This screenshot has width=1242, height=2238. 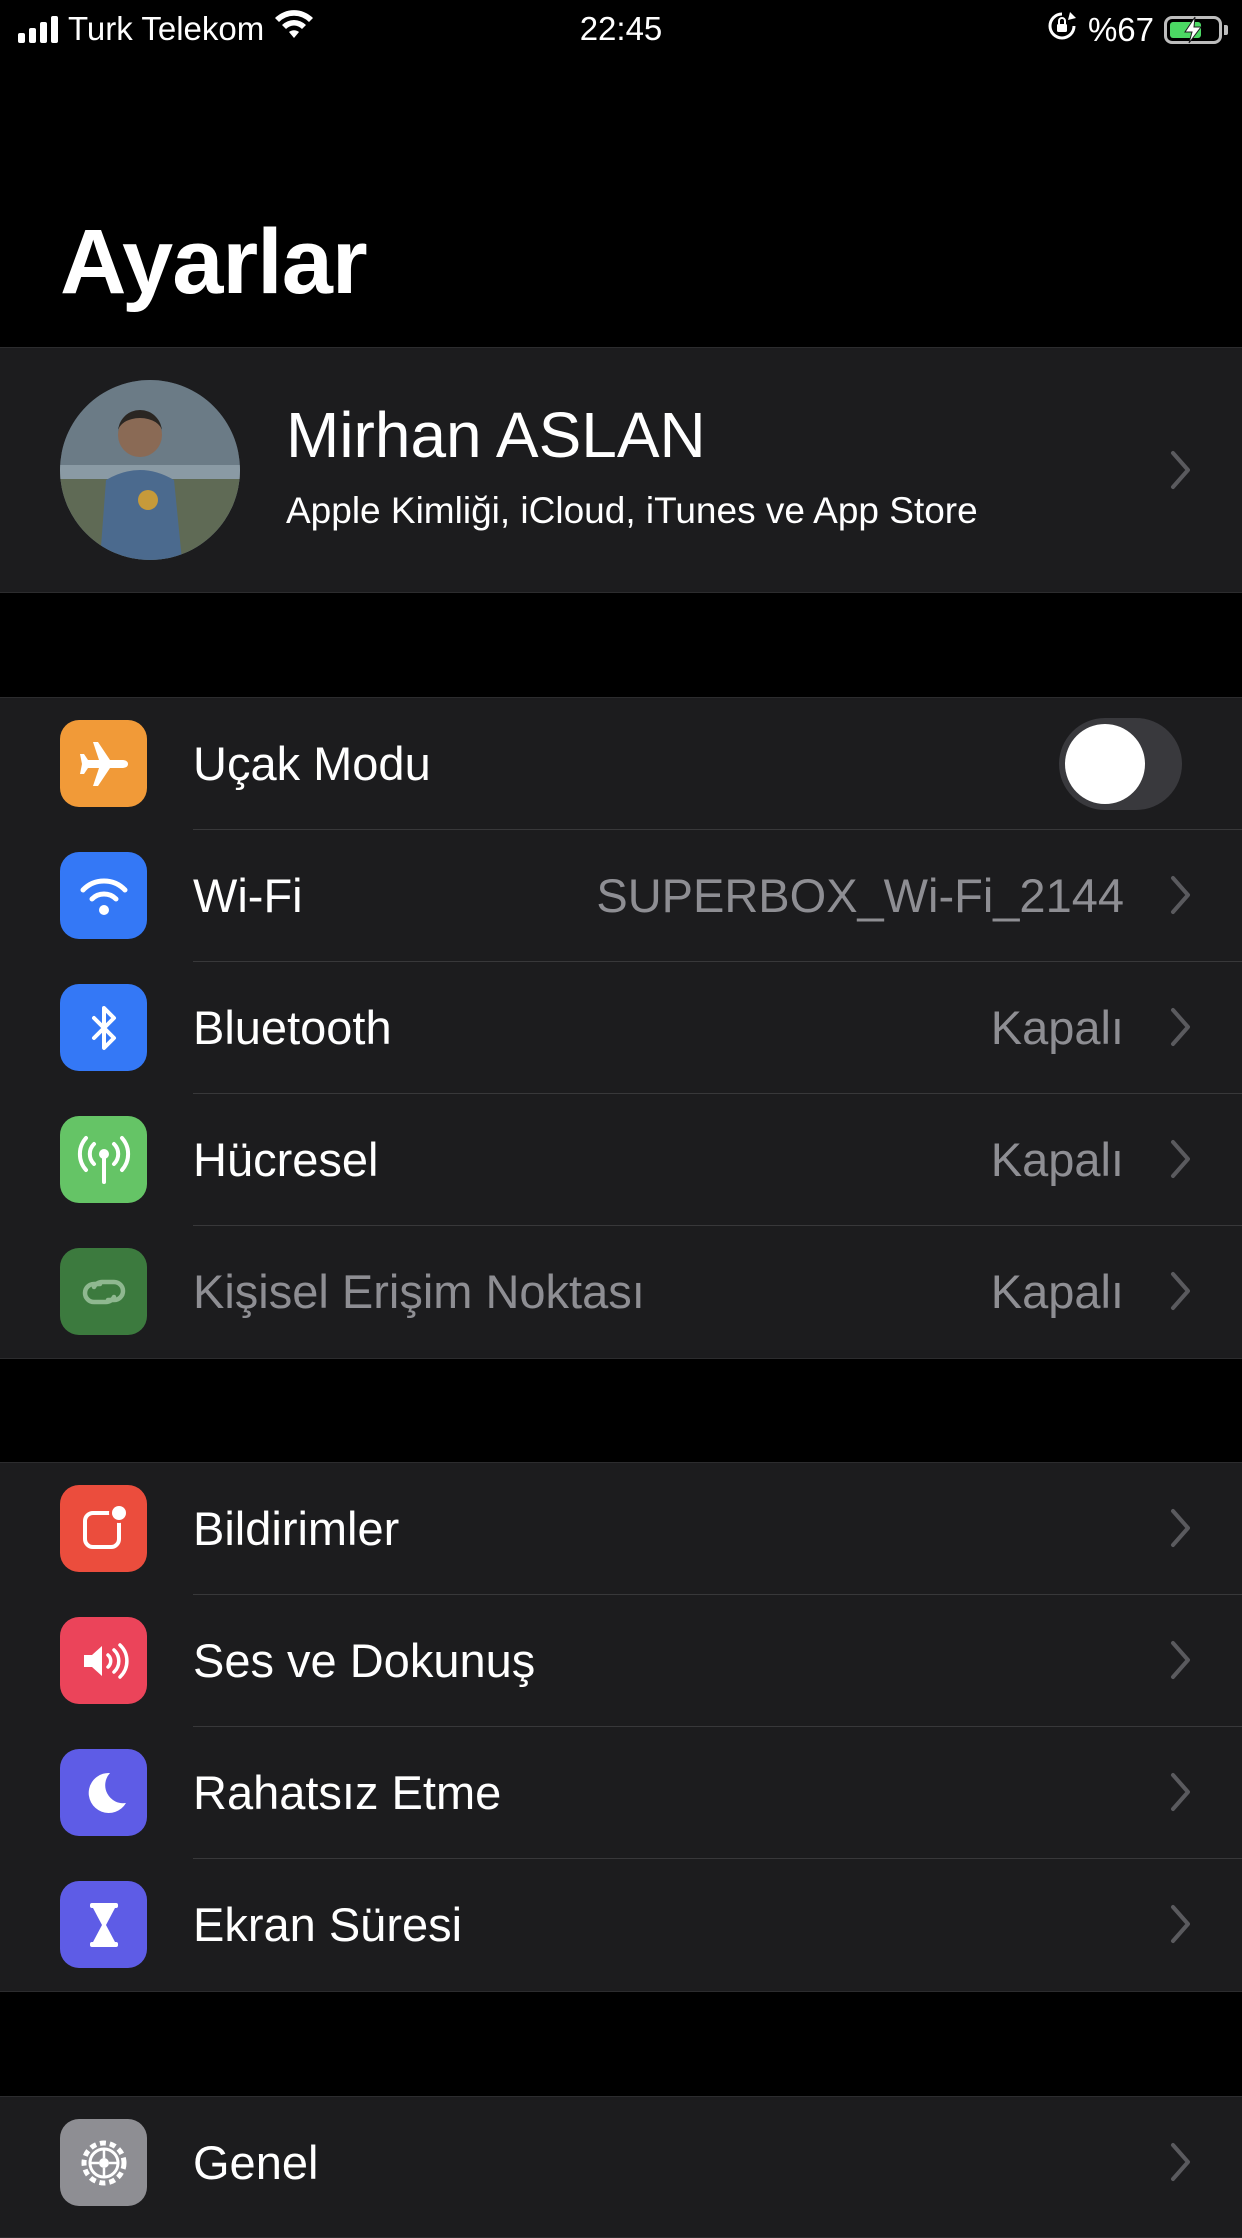 I want to click on wifi-network-value: SUPERBOX_Wi-Fi_2144, so click(x=860, y=895).